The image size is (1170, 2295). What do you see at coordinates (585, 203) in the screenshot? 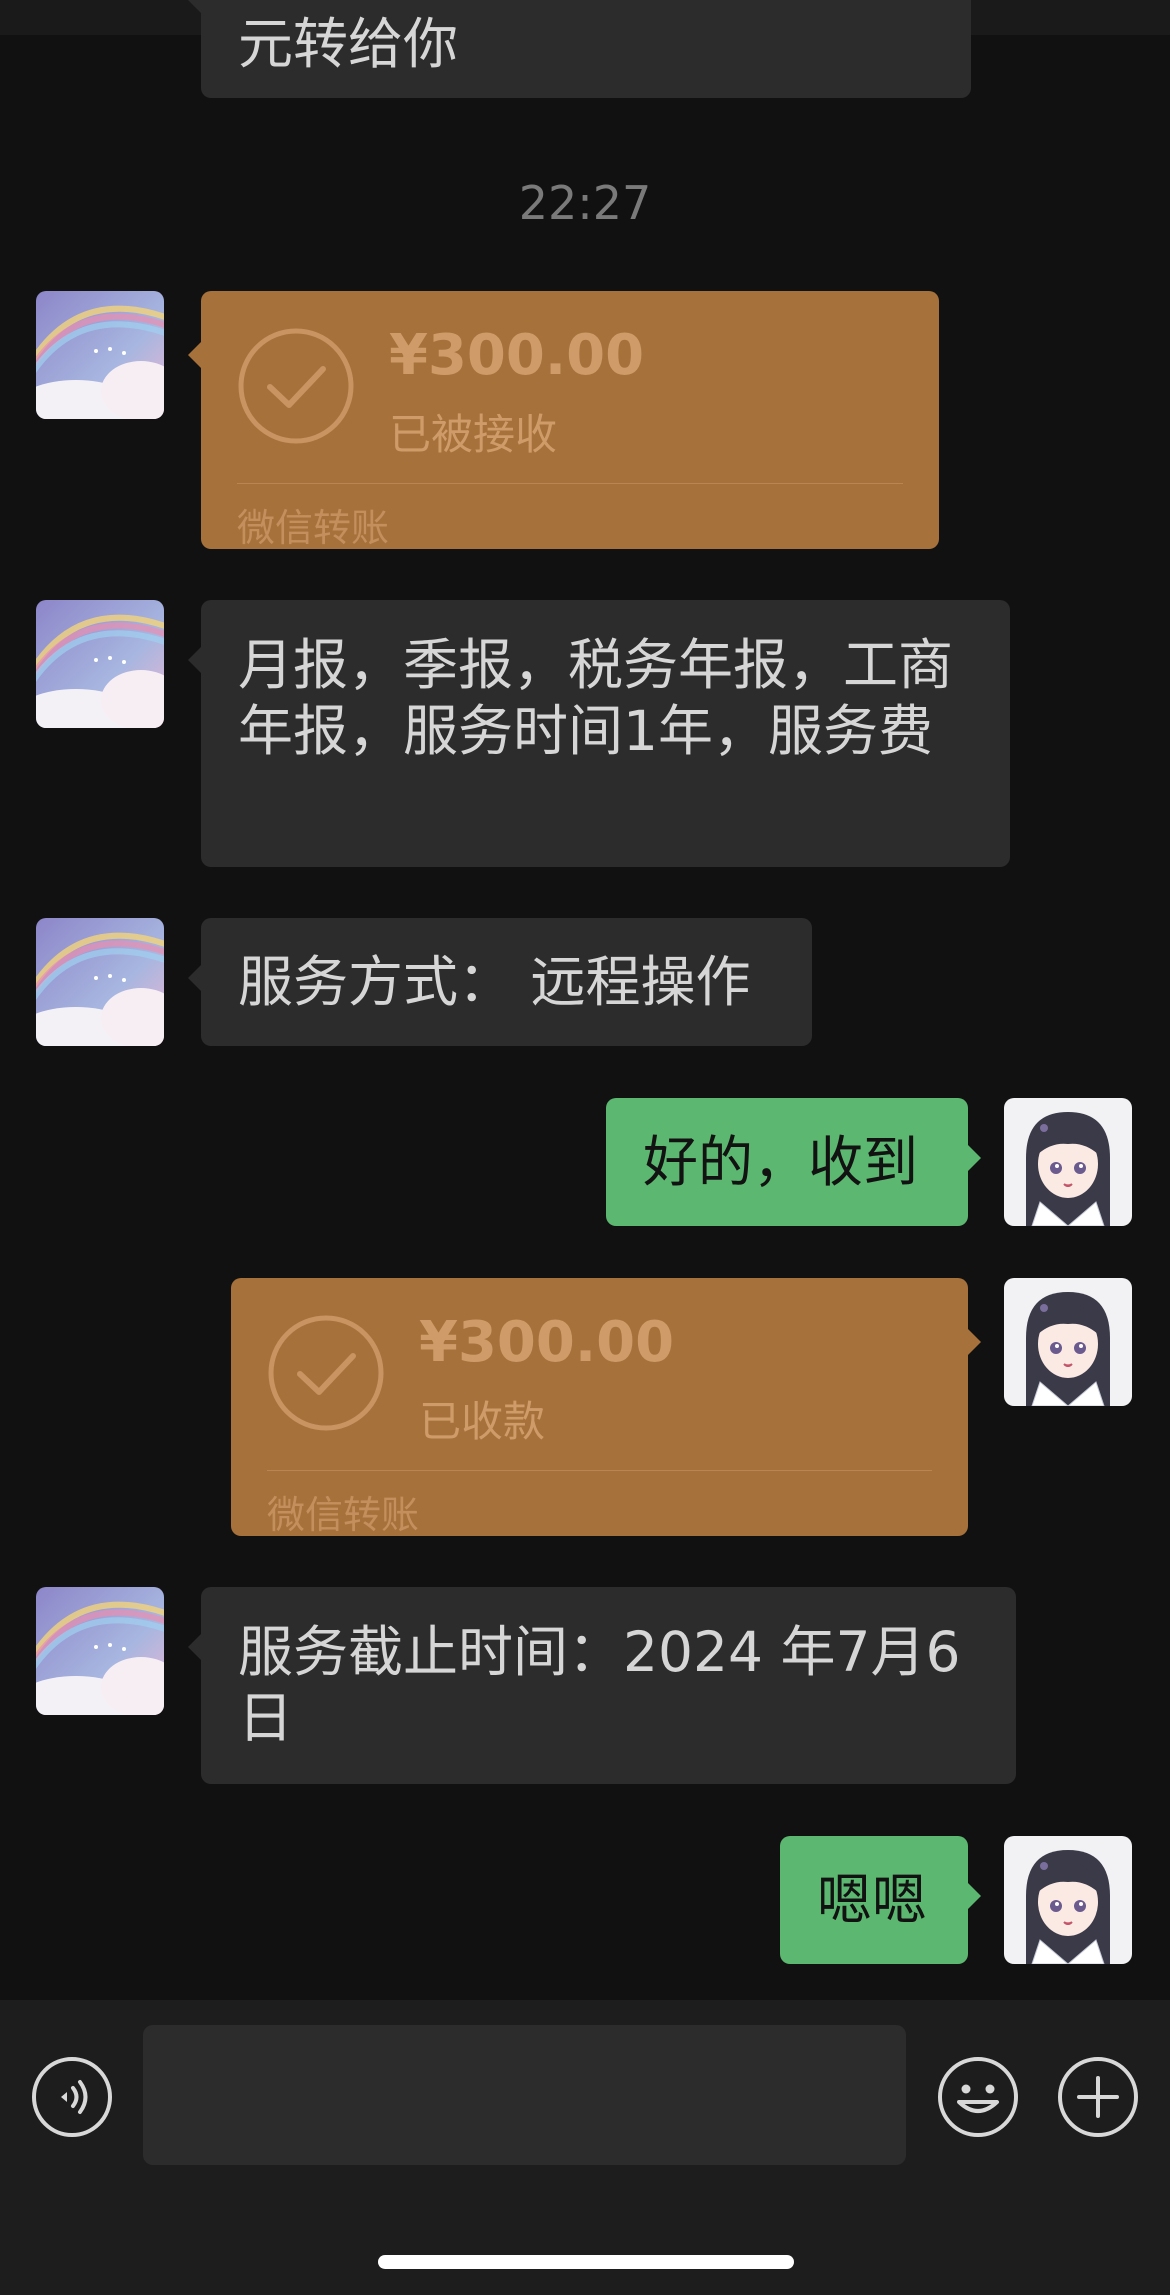
I see `timestamp: 22:27` at bounding box center [585, 203].